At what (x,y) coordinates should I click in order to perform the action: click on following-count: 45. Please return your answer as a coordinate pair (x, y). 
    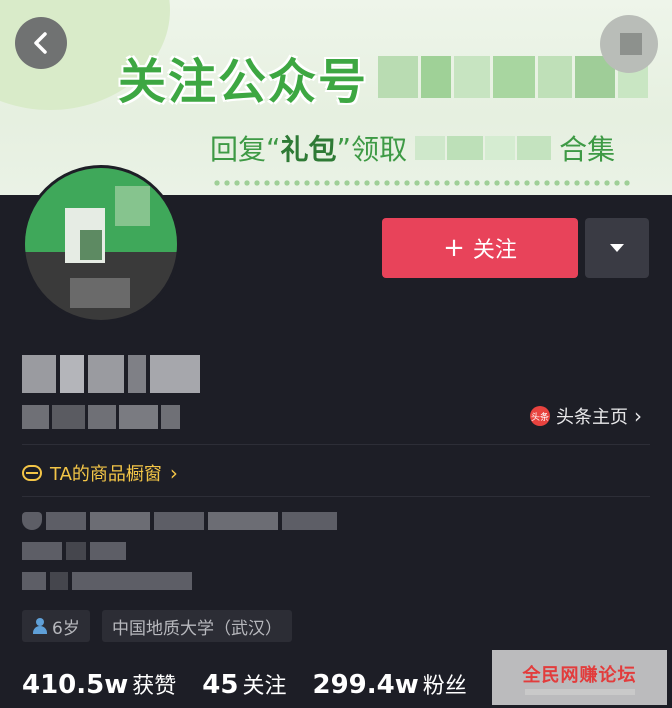
    Looking at the image, I should click on (220, 685).